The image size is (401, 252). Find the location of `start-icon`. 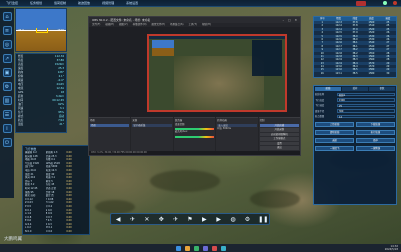

start-icon is located at coordinates (178, 248).